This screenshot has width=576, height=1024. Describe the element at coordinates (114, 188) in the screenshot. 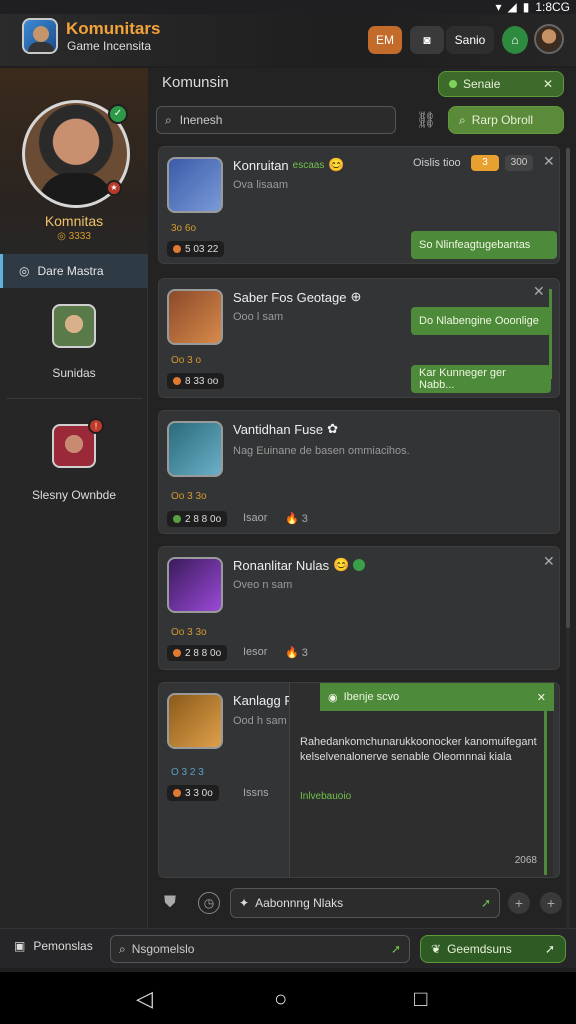

I see `level-badge-icon: ★` at that location.